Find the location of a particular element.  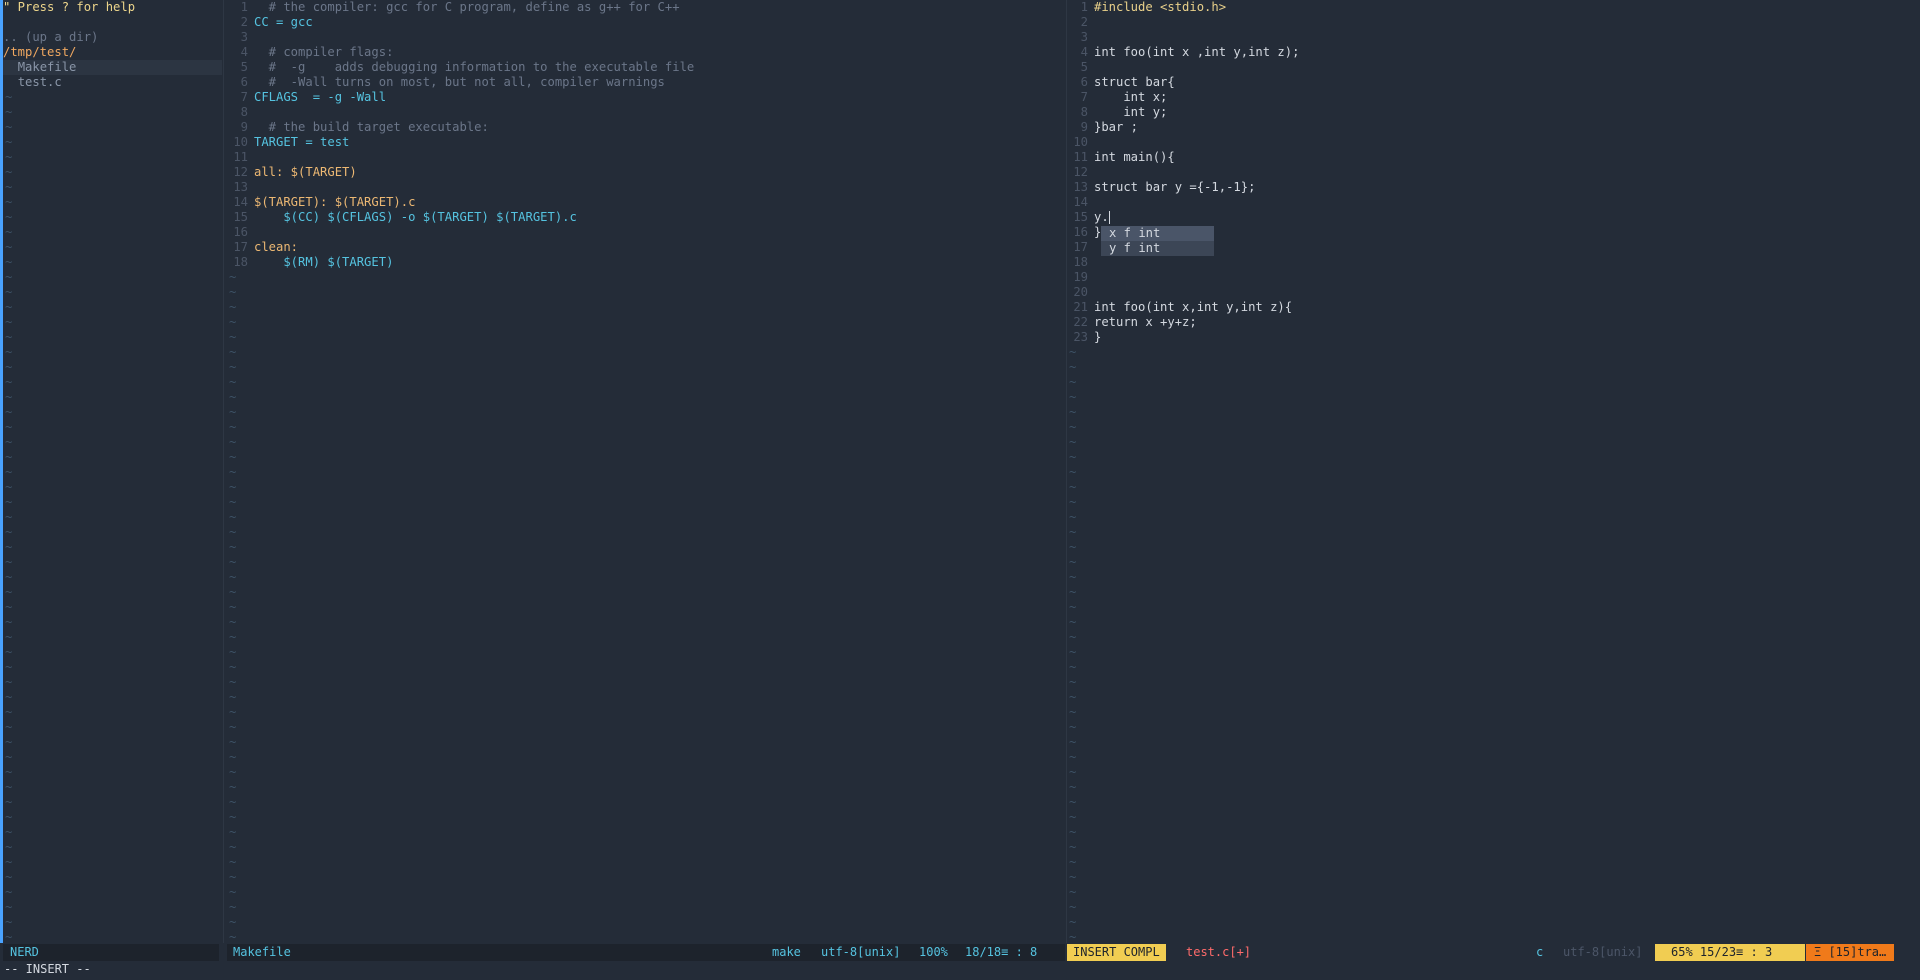

code-line: 6 struct bar{ is located at coordinates (1493, 82).